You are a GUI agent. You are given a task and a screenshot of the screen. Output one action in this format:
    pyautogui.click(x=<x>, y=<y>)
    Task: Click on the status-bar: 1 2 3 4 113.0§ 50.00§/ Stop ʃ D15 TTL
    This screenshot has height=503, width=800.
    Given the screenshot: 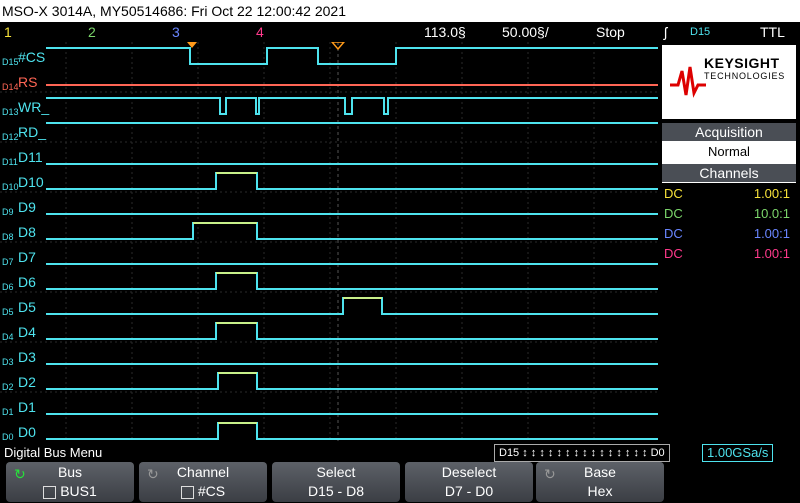 What is the action you would take?
    pyautogui.click(x=400, y=32)
    